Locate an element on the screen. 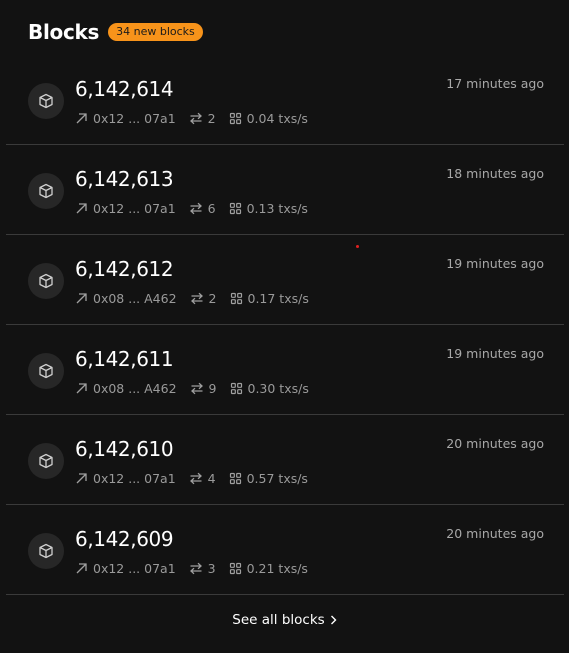  blocks-header: Blocks 34 new blocks is located at coordinates (115, 32).